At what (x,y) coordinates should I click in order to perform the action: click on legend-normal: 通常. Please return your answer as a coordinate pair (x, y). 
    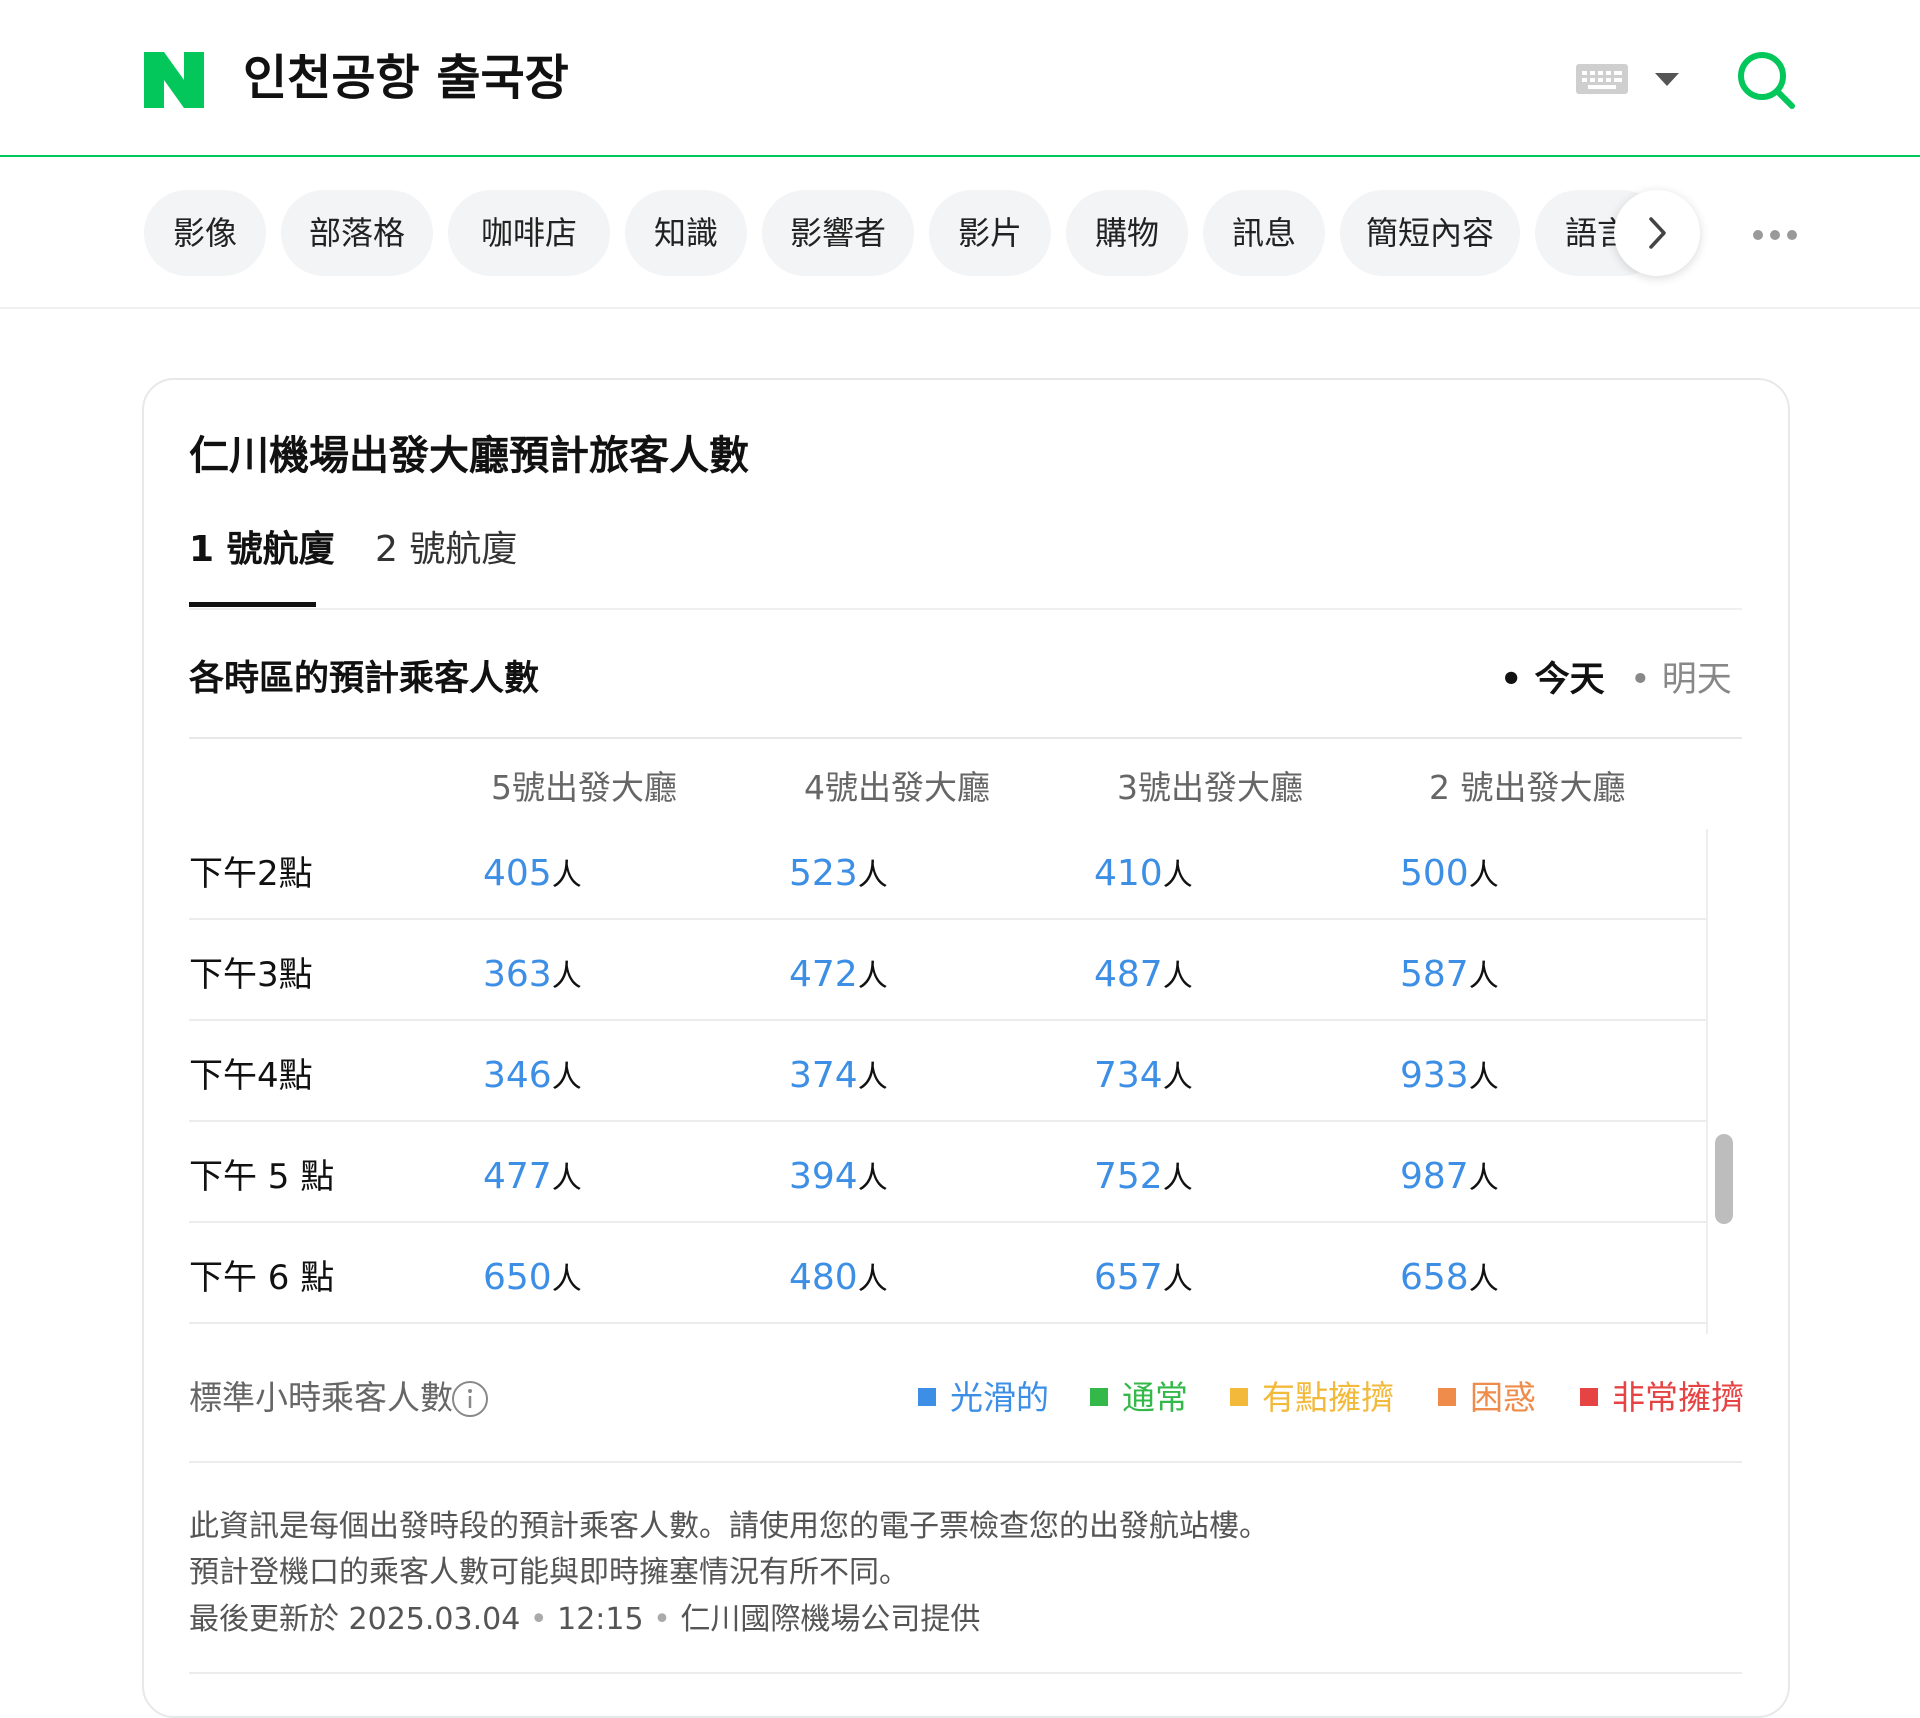
    Looking at the image, I should click on (1139, 1398).